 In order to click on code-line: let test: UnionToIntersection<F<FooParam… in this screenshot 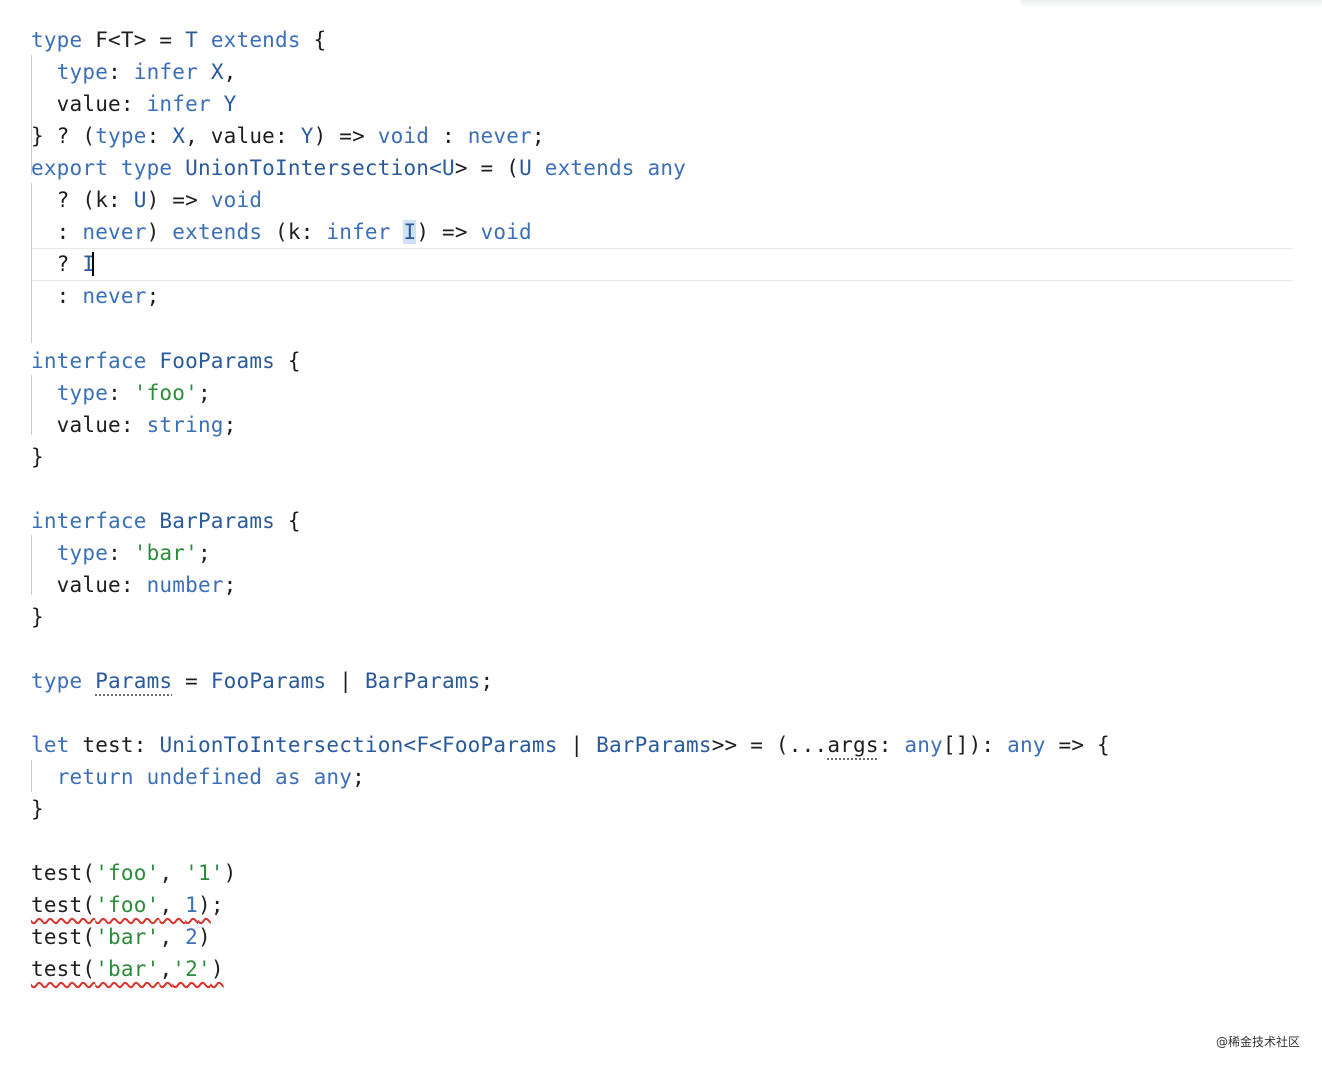, I will do `click(570, 745)`.